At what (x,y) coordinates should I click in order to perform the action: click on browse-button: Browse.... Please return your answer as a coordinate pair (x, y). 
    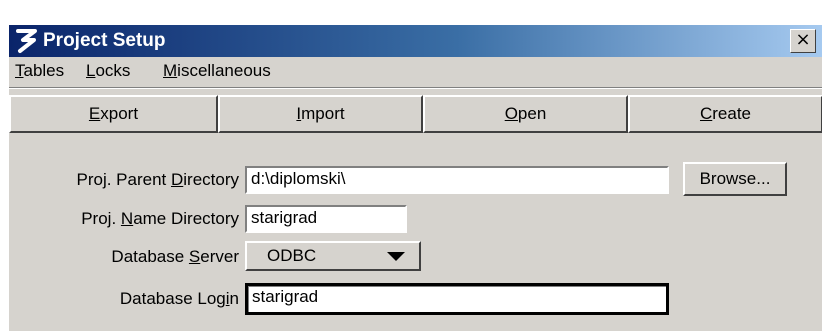
    Looking at the image, I should click on (735, 179).